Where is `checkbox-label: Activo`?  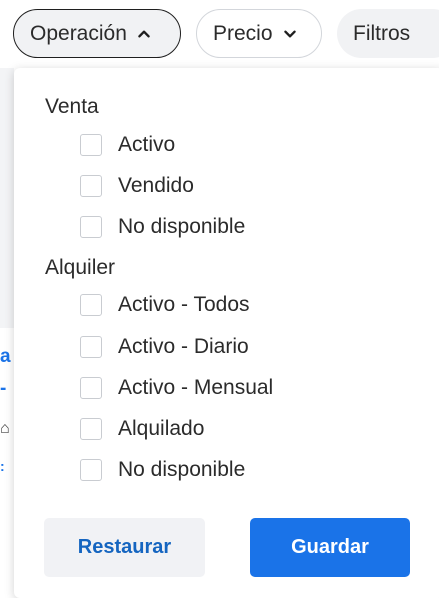
checkbox-label: Activo is located at coordinates (147, 144).